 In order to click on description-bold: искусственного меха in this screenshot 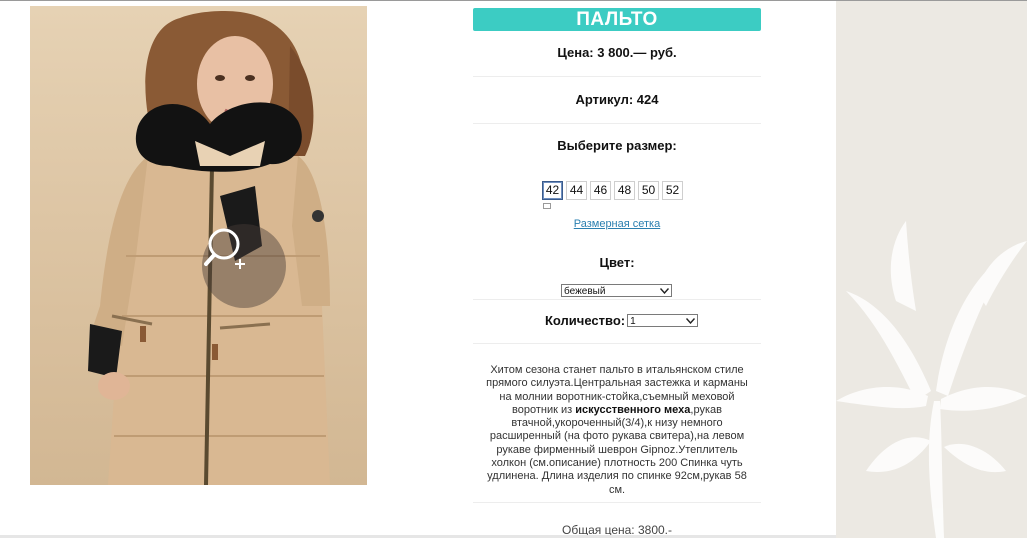, I will do `click(633, 409)`.